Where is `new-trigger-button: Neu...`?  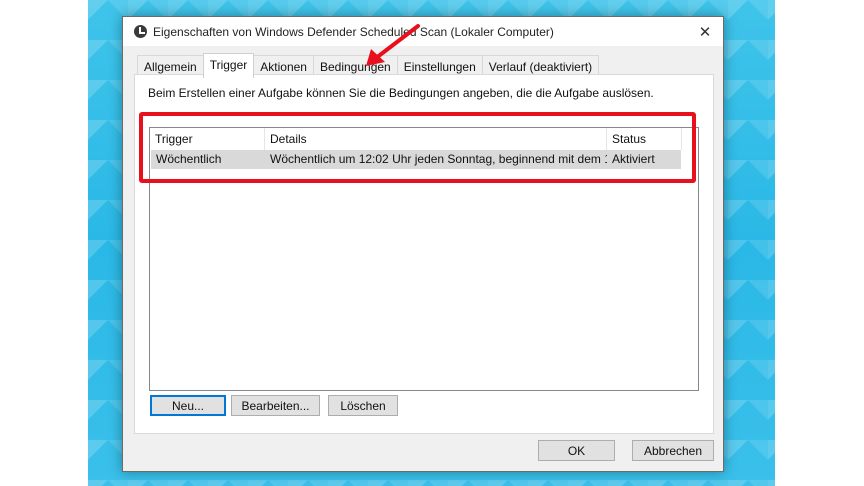
new-trigger-button: Neu... is located at coordinates (188, 405).